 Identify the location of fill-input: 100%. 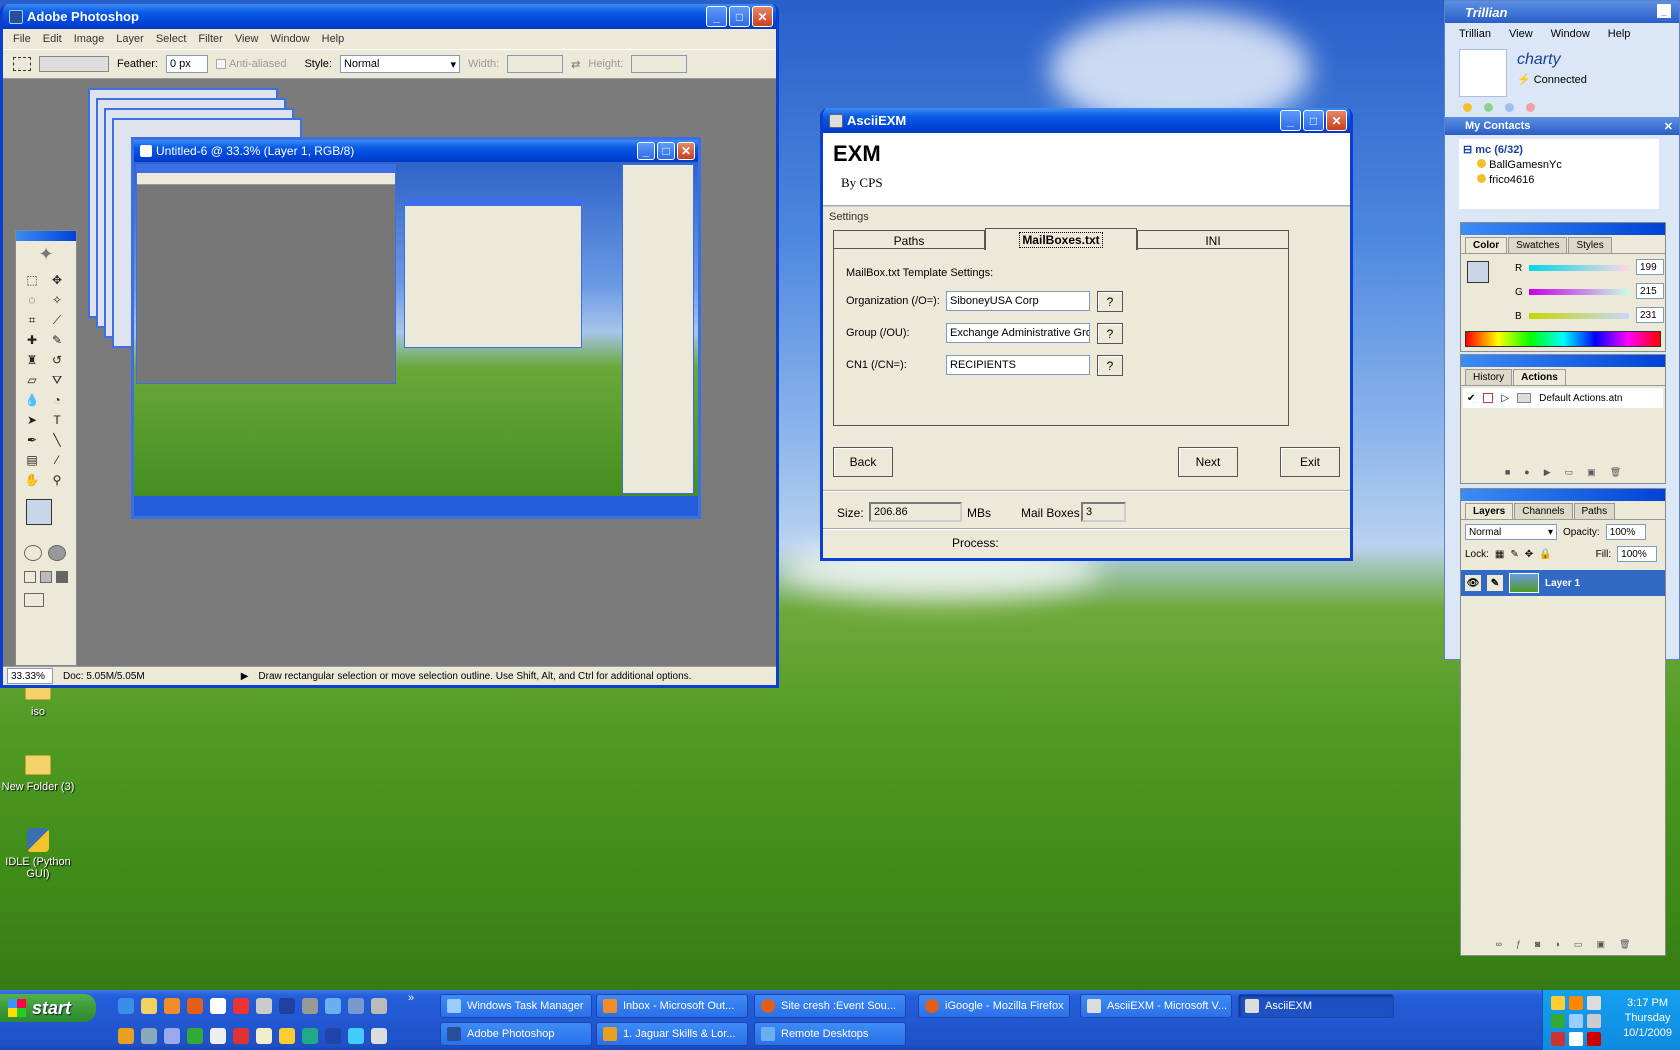
(1637, 554).